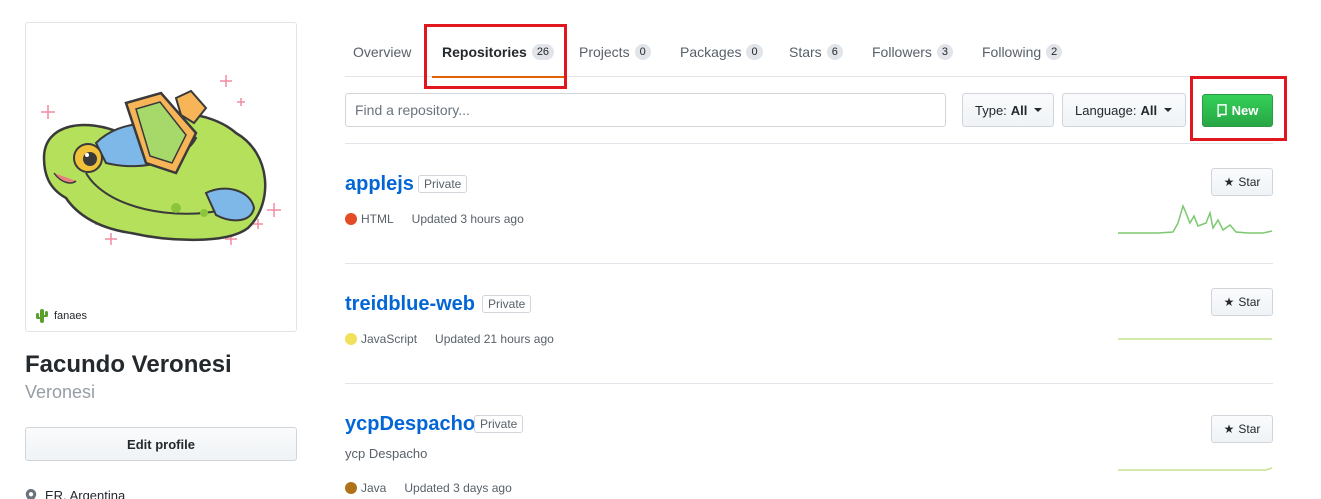 The width and height of the screenshot is (1321, 499). I want to click on repo-name-link: treidblue-web, so click(410, 304).